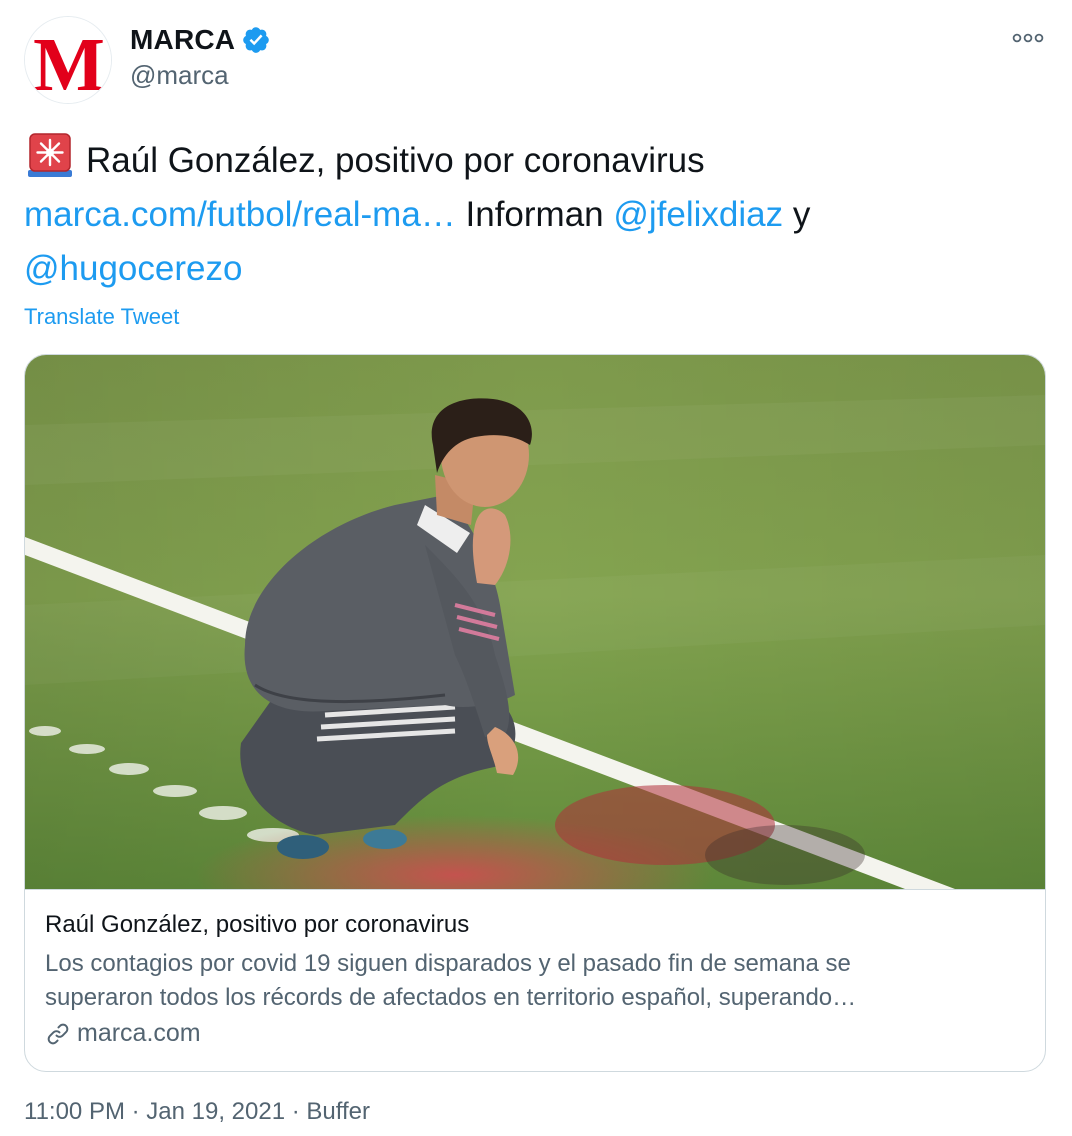 Image resolution: width=1072 pixels, height=1136 pixels. I want to click on card-domain: marca.com, so click(123, 1033).